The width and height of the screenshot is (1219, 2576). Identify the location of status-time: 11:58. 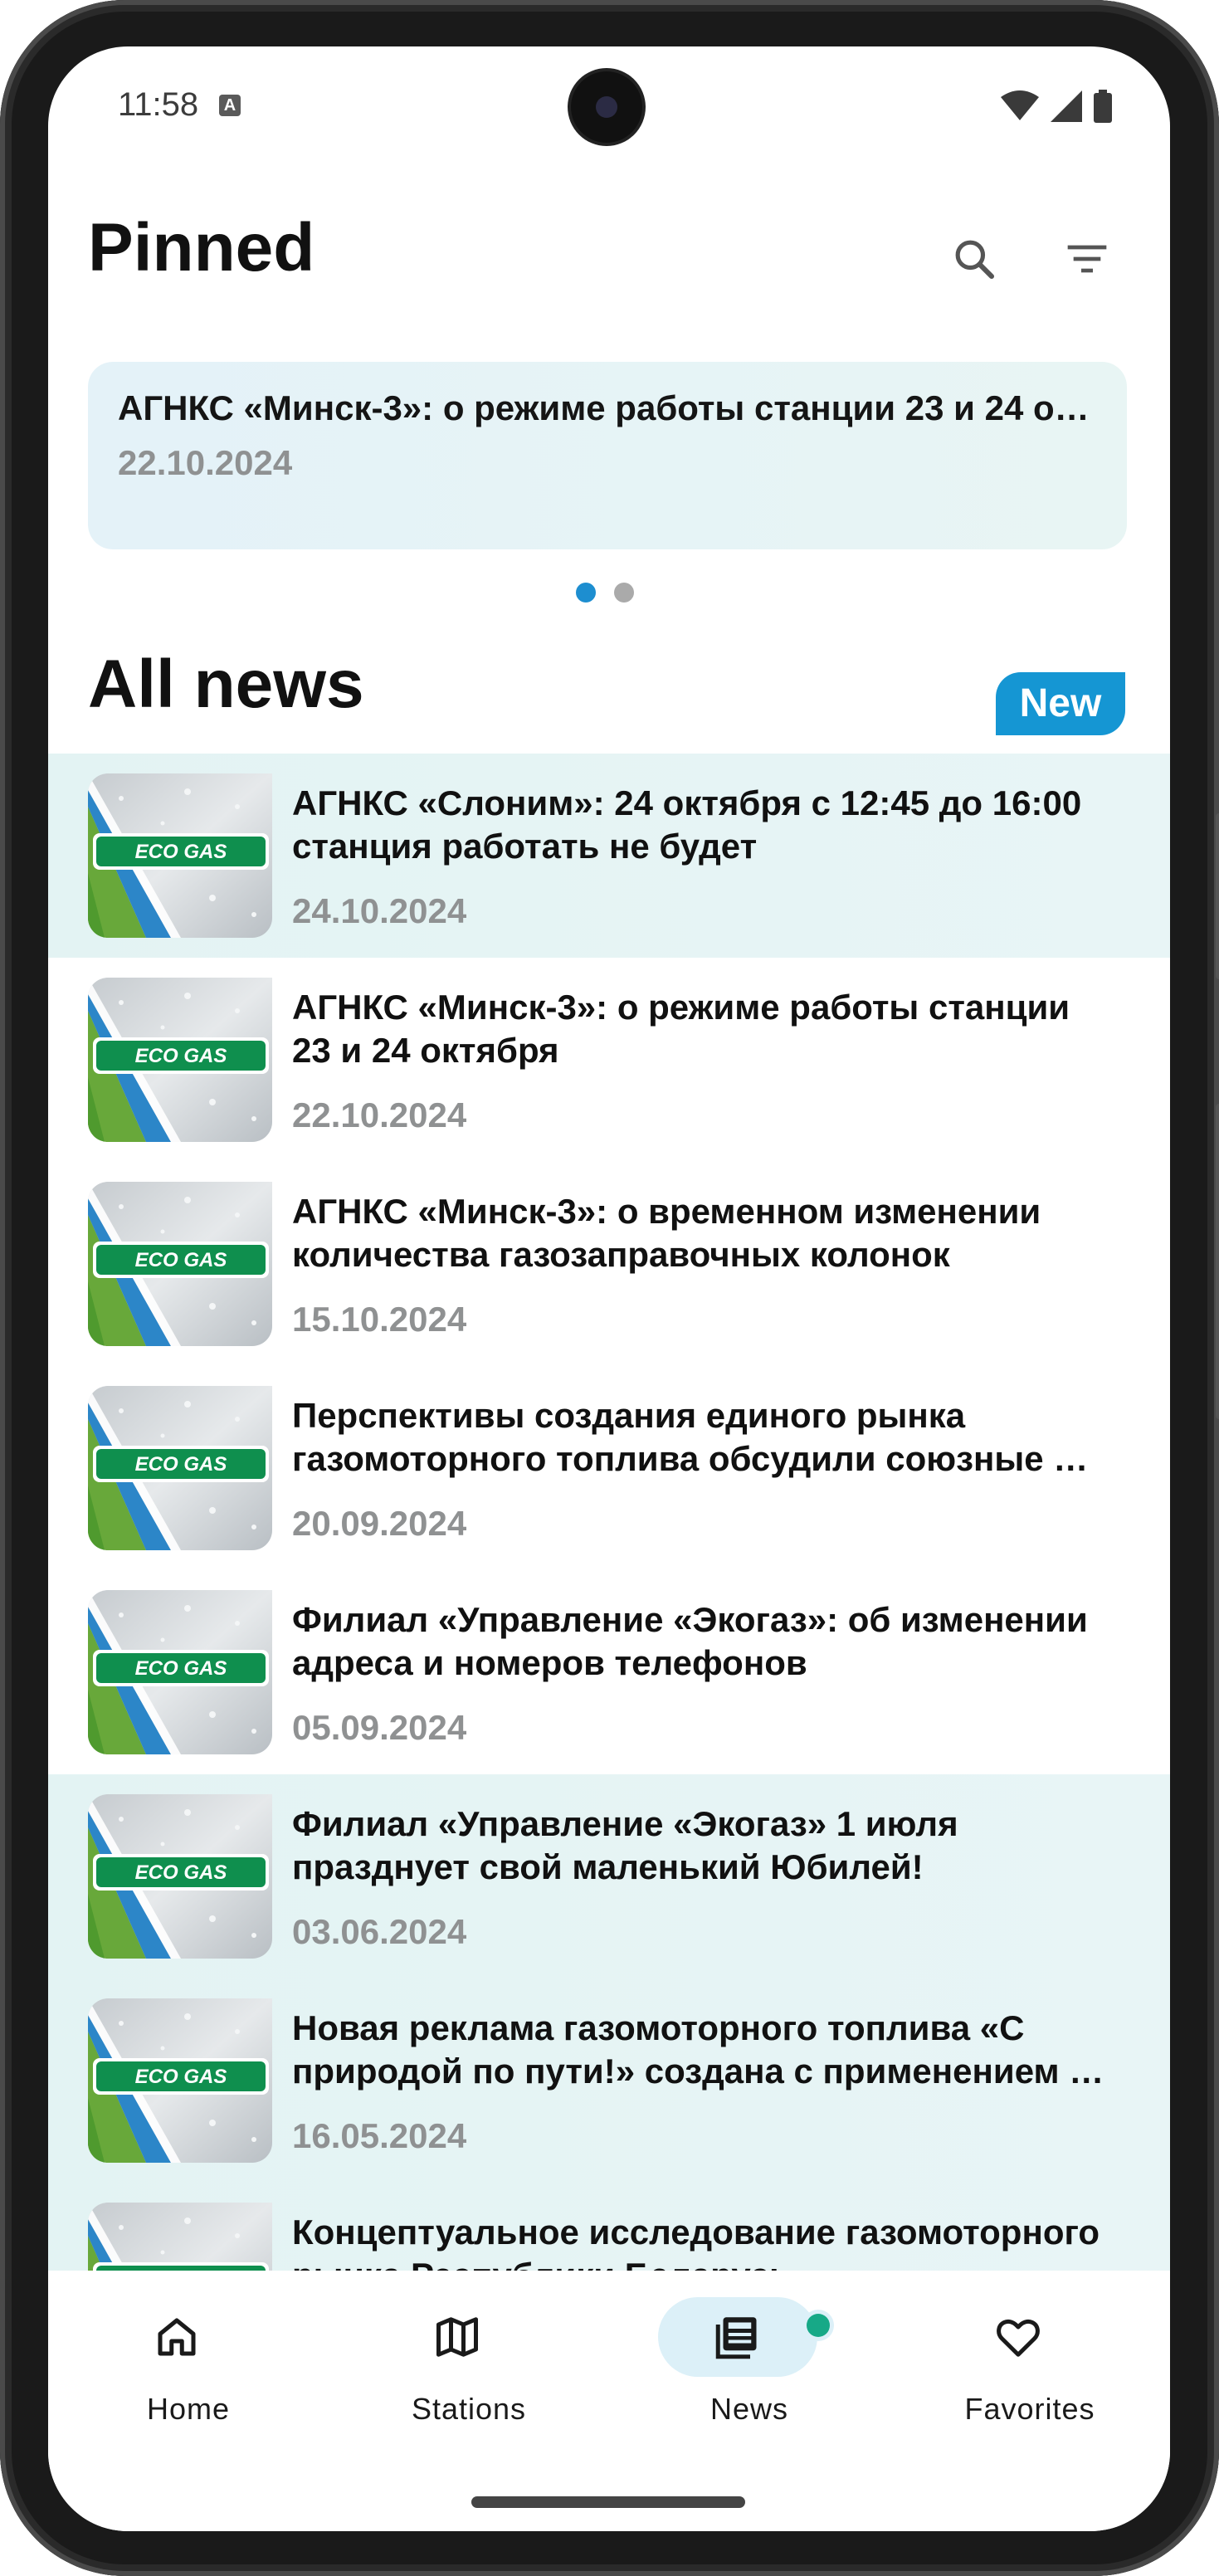
(159, 105).